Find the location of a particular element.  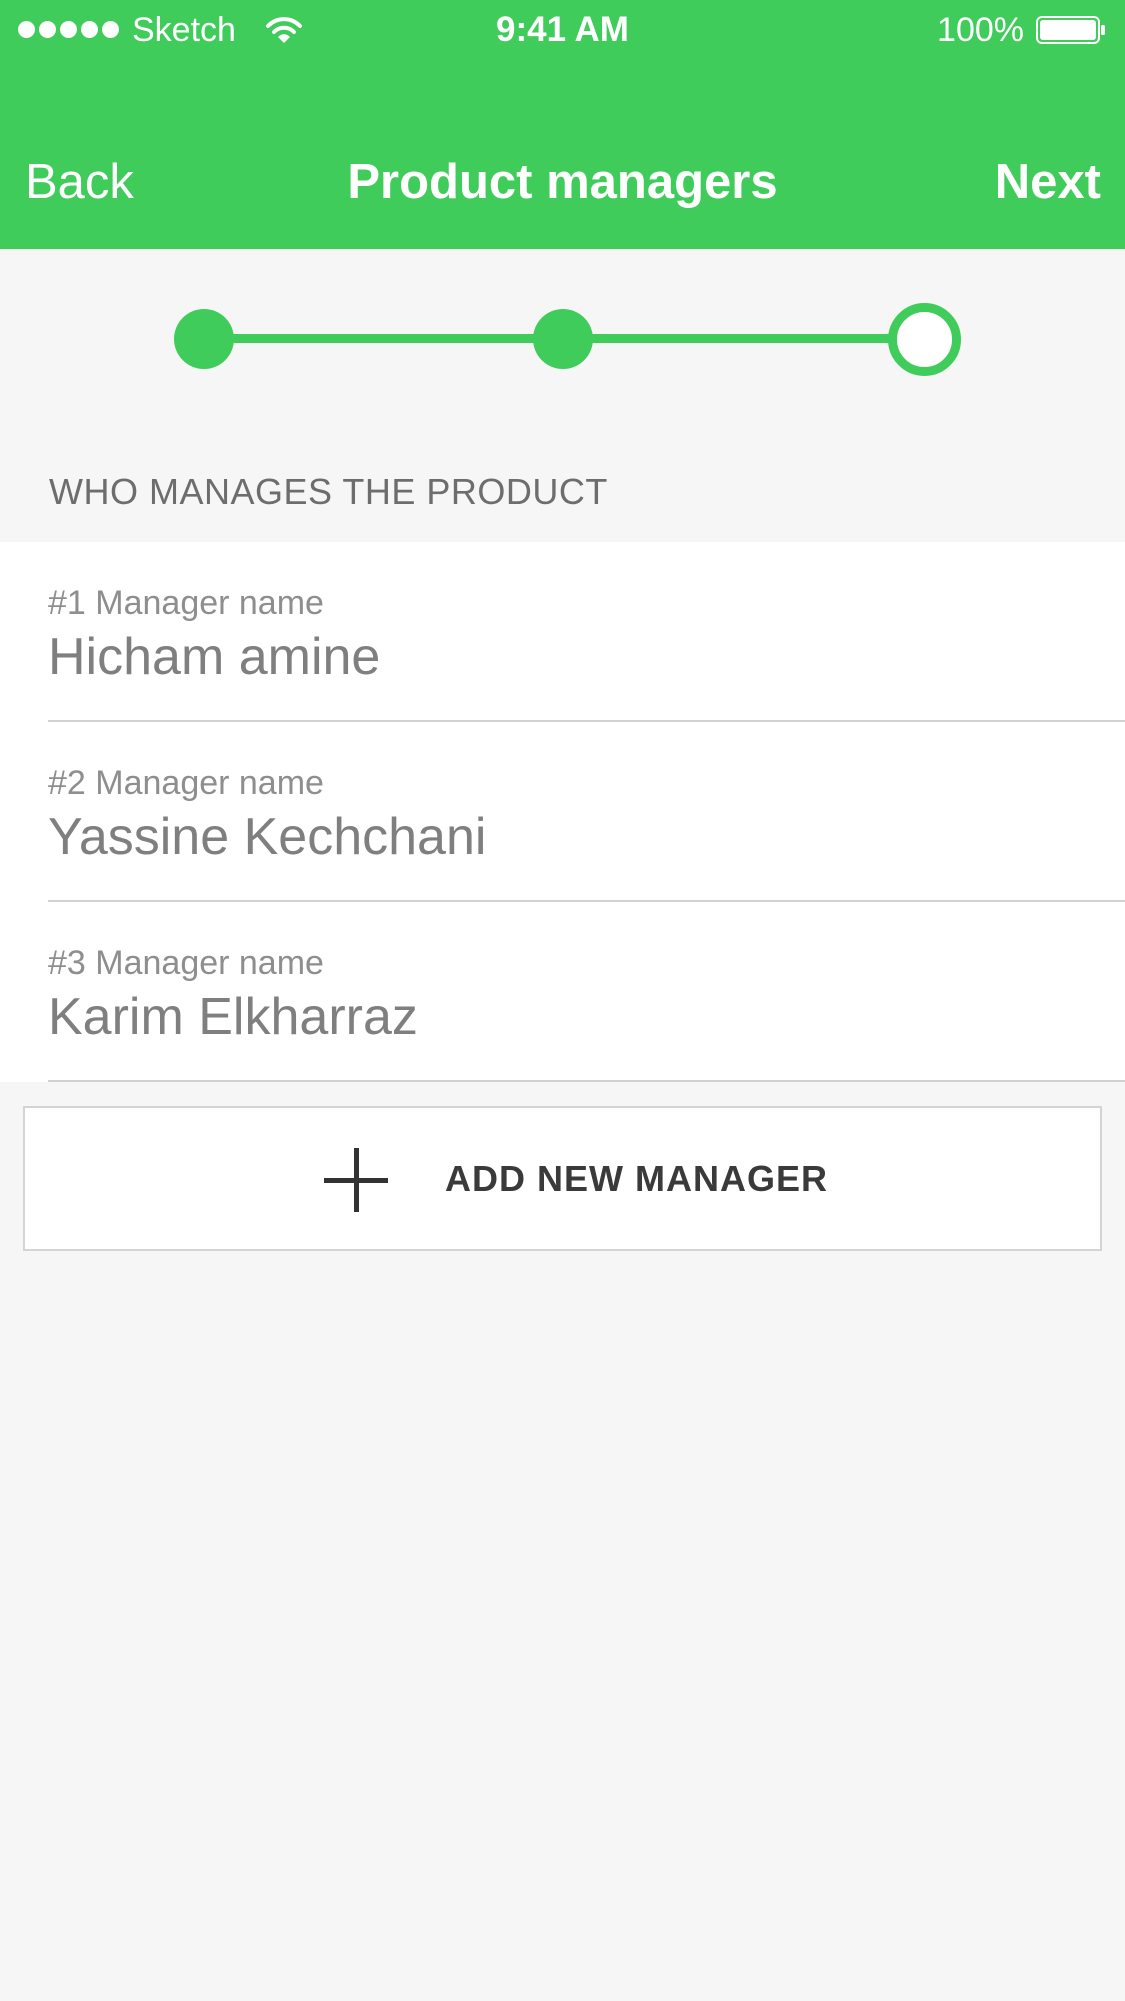

page-title: Product managers is located at coordinates (562, 182).